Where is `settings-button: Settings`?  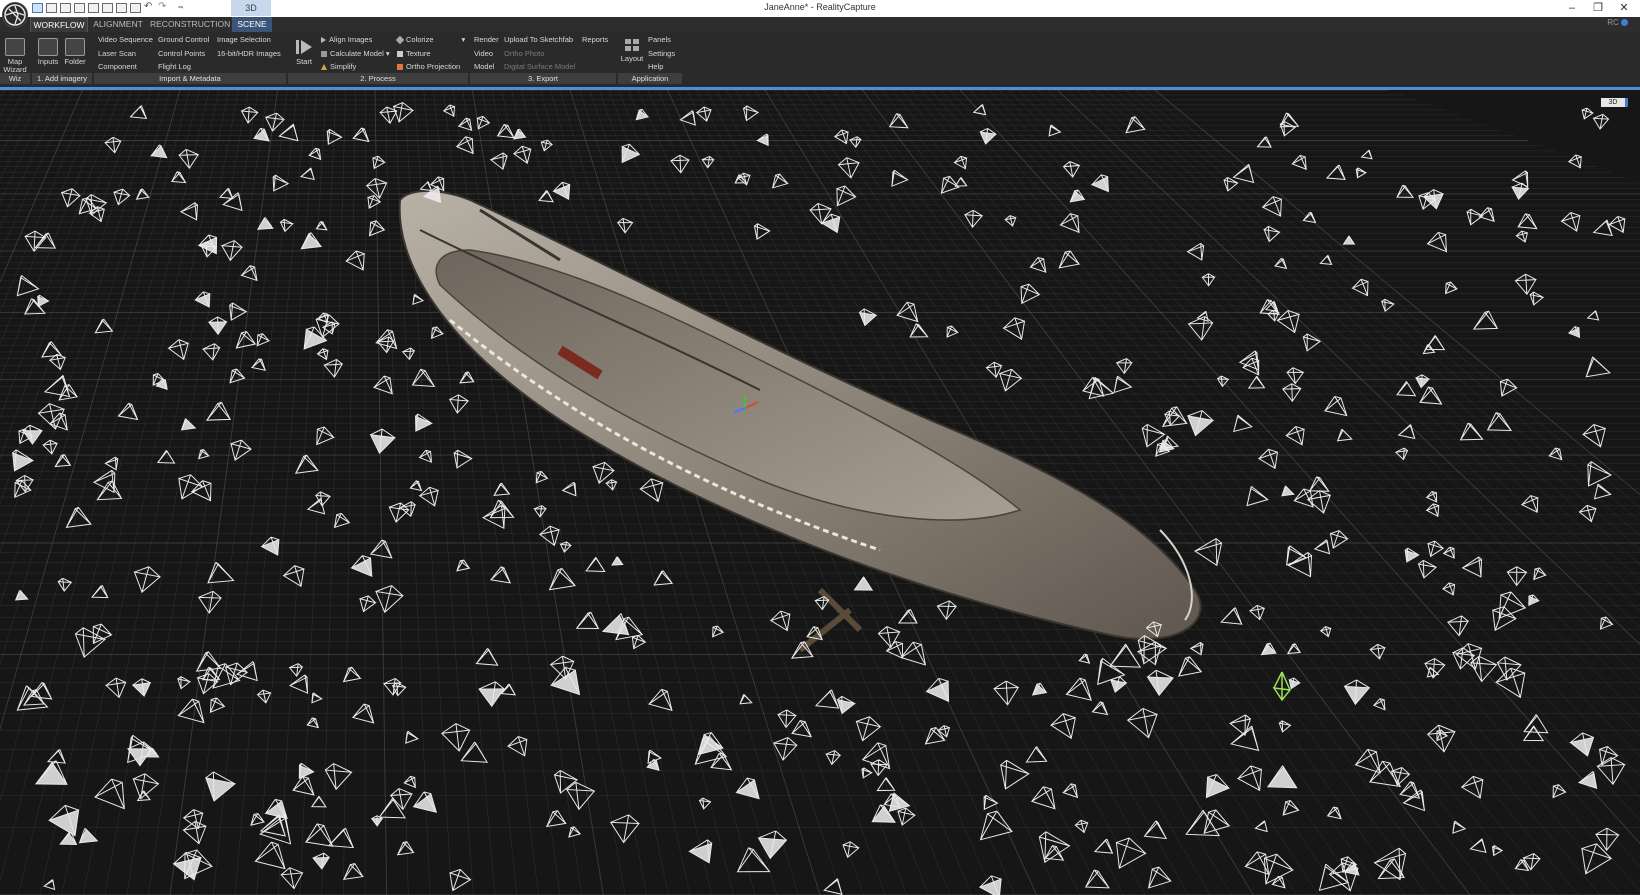 settings-button: Settings is located at coordinates (661, 54).